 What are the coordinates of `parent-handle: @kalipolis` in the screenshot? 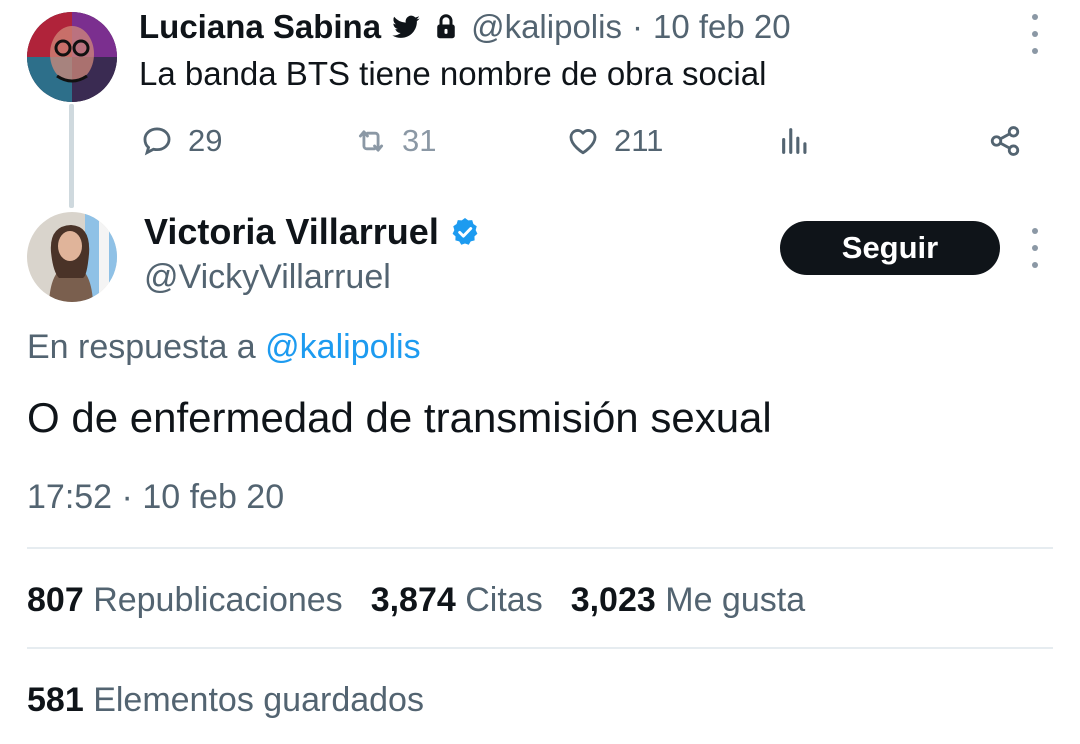 It's located at (546, 27).